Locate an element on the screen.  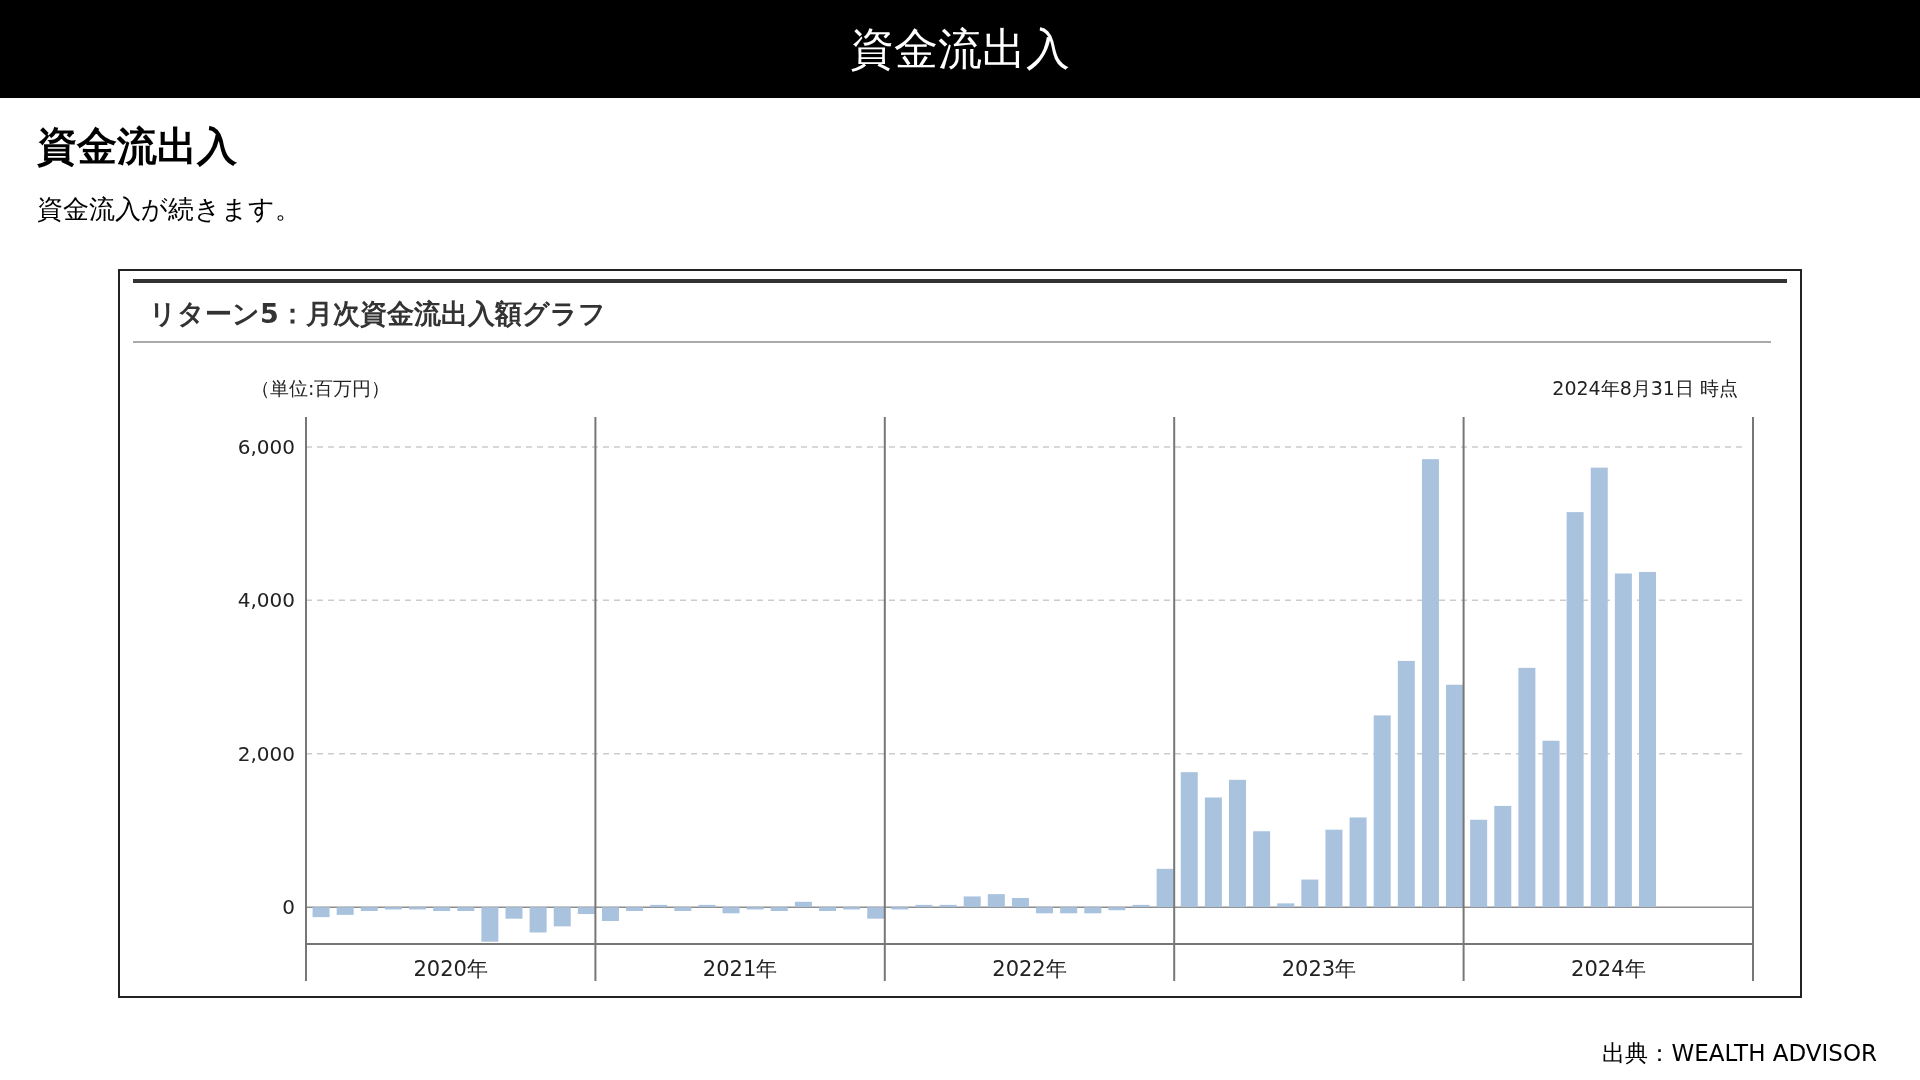
y-tick-label: 0 is located at coordinates (288, 907).